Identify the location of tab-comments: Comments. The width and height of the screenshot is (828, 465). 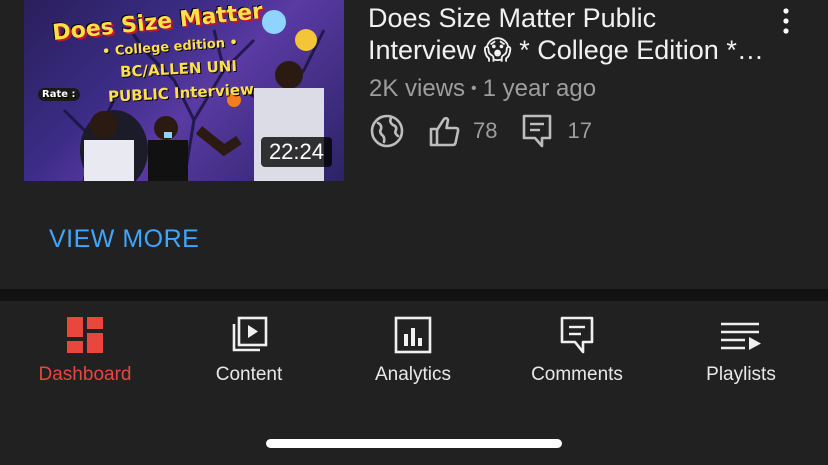
(577, 355).